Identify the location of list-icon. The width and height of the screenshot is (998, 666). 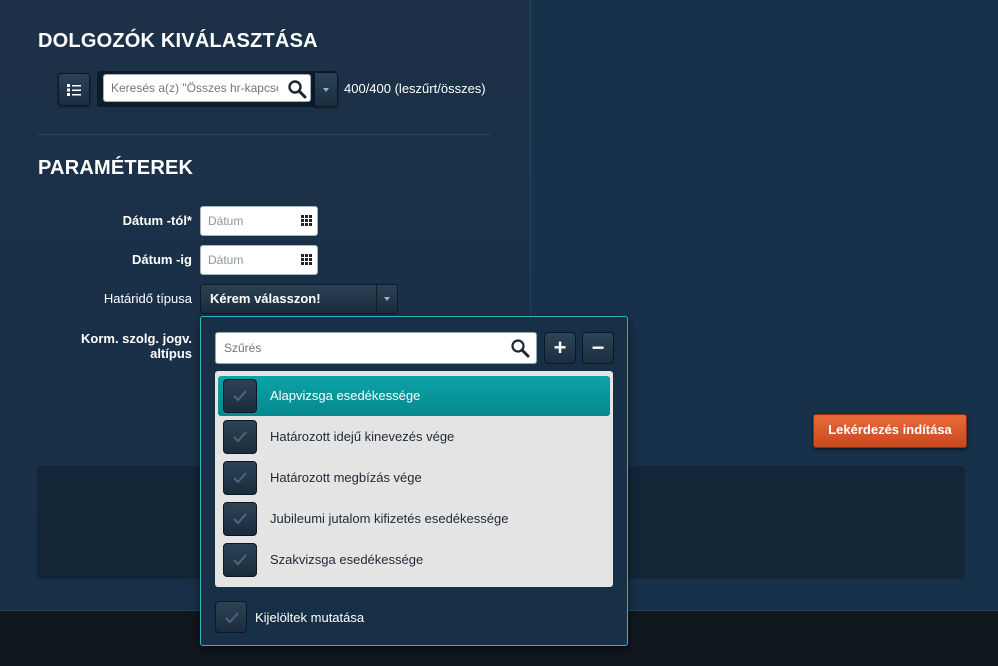
(74, 90).